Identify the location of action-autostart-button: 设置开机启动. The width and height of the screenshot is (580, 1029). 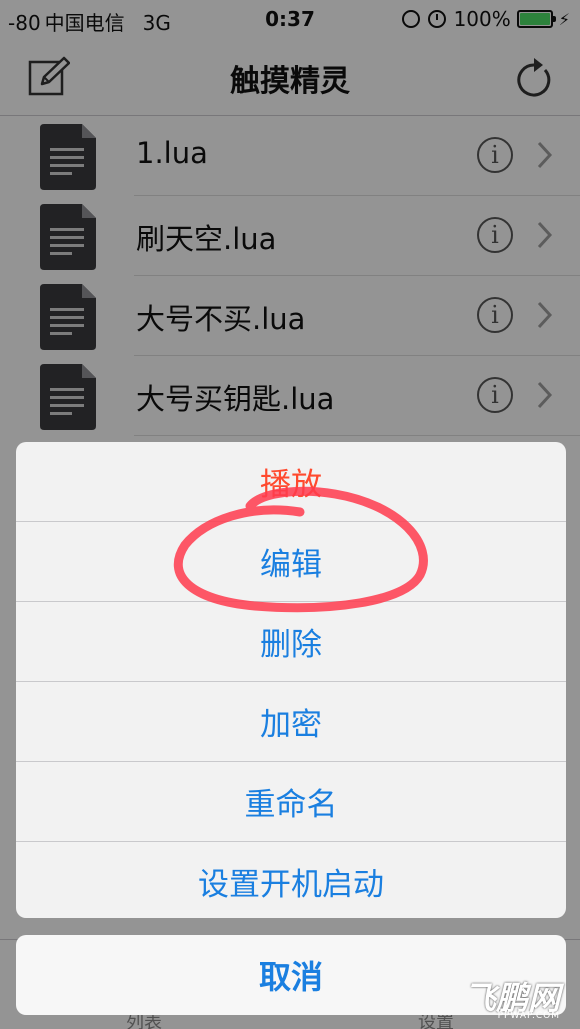
(291, 880).